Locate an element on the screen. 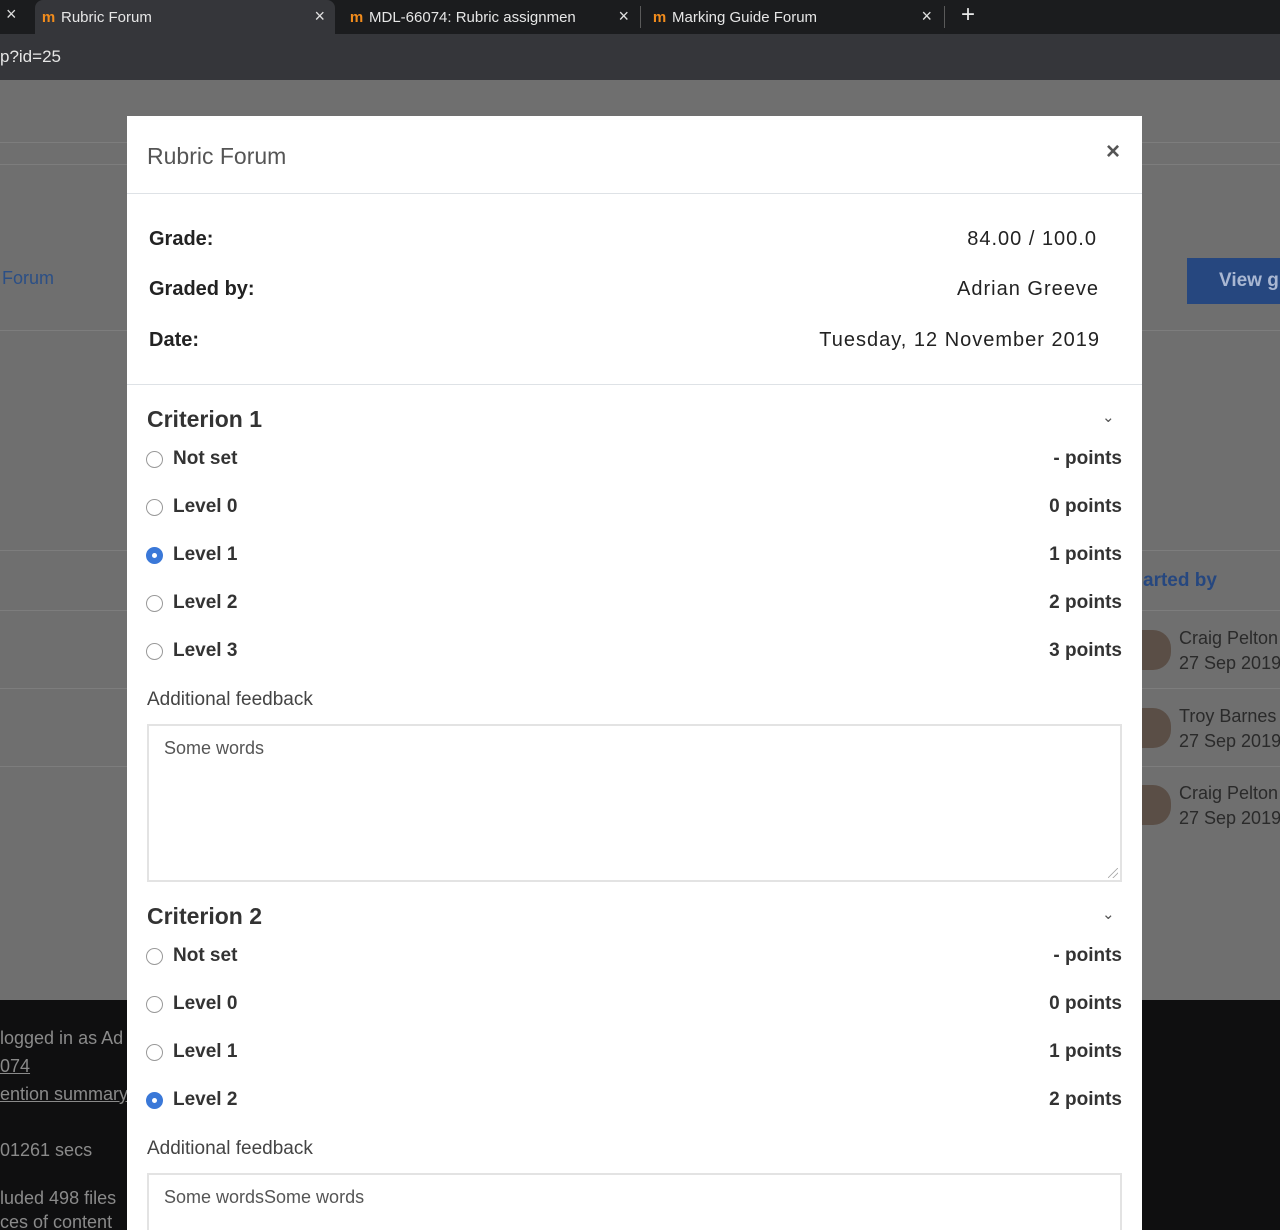 The height and width of the screenshot is (1230, 1280). grade-row: Grade: 84.00 / 100.0 is located at coordinates (630, 239).